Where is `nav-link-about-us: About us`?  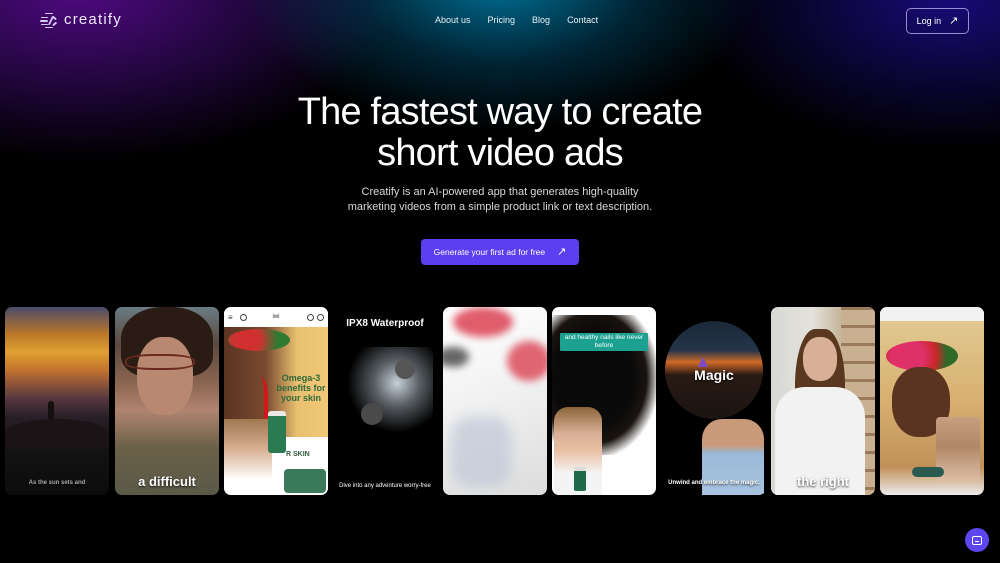
nav-link-about-us: About us is located at coordinates (453, 20).